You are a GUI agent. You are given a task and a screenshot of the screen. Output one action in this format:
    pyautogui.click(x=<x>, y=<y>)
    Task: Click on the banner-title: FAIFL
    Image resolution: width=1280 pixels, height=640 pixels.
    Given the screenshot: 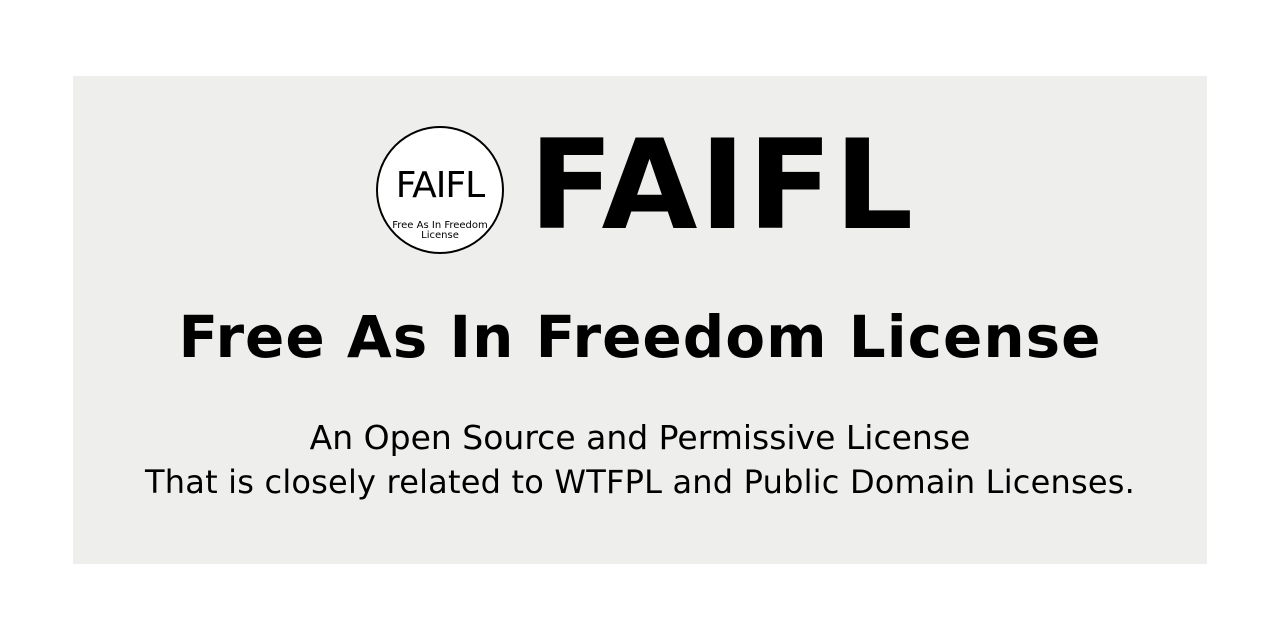 What is the action you would take?
    pyautogui.click(x=722, y=186)
    